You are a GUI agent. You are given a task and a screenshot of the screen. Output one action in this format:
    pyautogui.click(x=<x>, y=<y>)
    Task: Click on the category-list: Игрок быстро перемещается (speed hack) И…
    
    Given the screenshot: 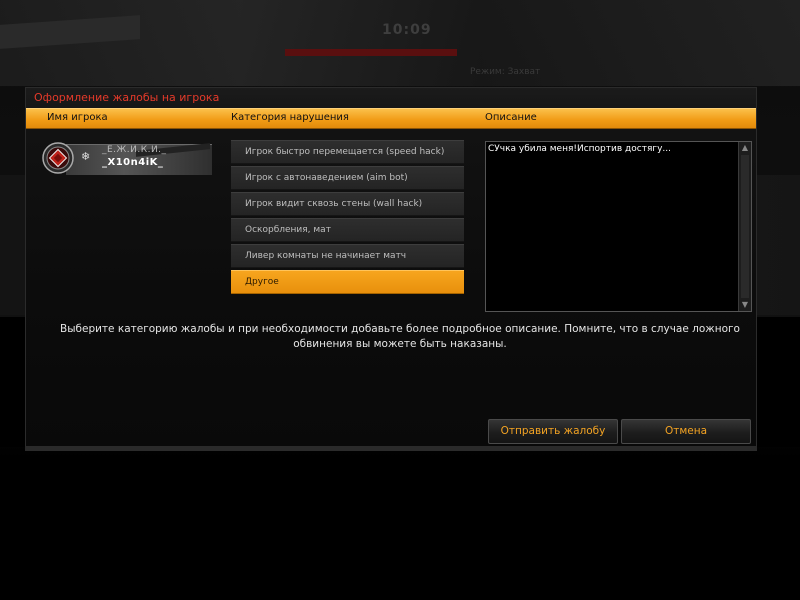 What is the action you would take?
    pyautogui.click(x=347, y=218)
    